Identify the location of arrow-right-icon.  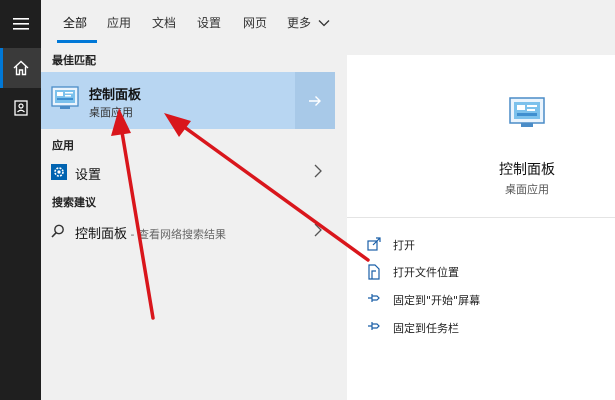
(315, 100).